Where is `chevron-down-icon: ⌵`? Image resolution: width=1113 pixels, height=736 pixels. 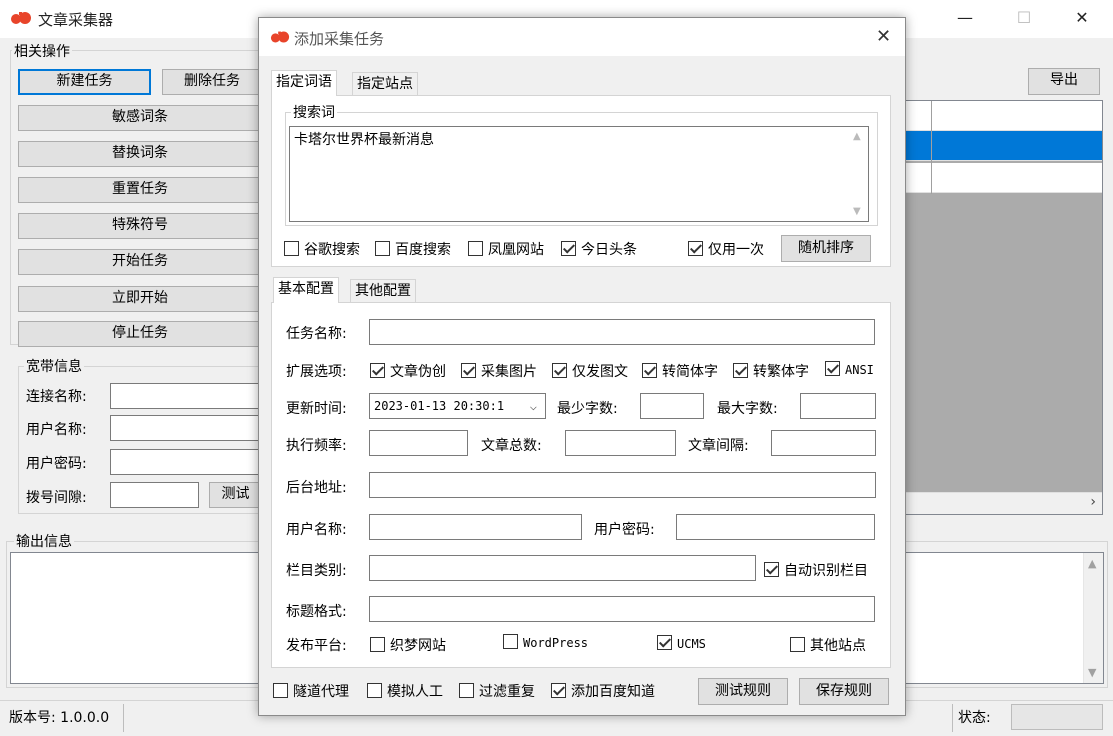
chevron-down-icon: ⌵ is located at coordinates (533, 406).